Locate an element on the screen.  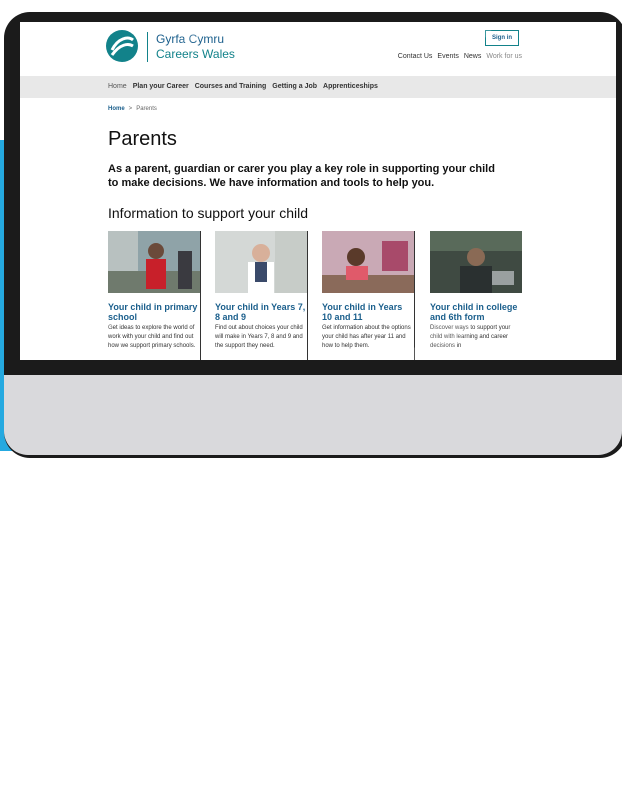
work-for-us-link: Work for us is located at coordinates (504, 56).